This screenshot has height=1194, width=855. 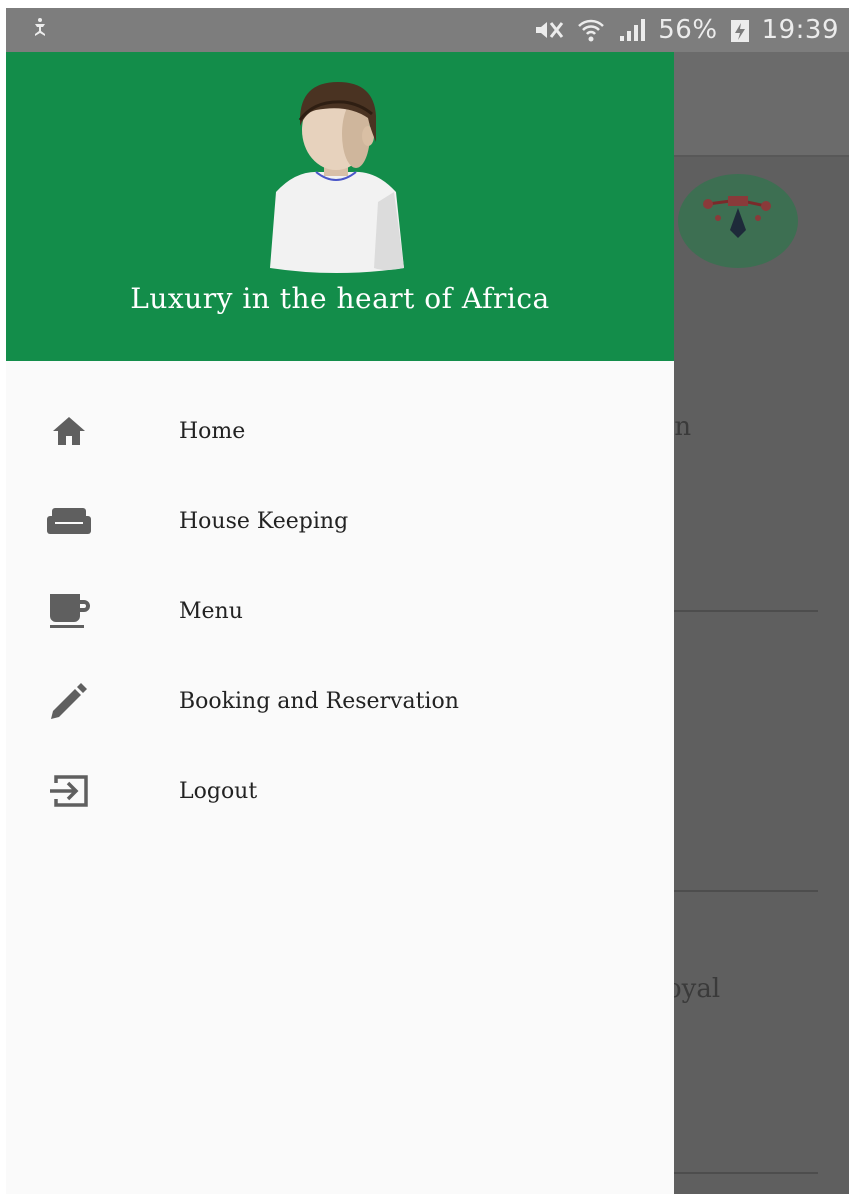 I want to click on home-icon, so click(x=69, y=431).